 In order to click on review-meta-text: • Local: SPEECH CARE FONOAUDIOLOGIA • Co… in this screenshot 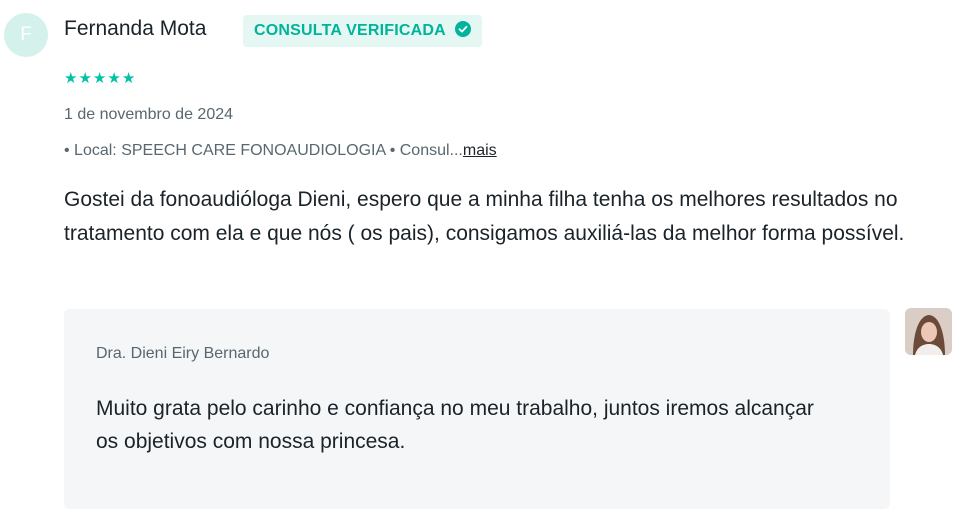, I will do `click(263, 150)`.